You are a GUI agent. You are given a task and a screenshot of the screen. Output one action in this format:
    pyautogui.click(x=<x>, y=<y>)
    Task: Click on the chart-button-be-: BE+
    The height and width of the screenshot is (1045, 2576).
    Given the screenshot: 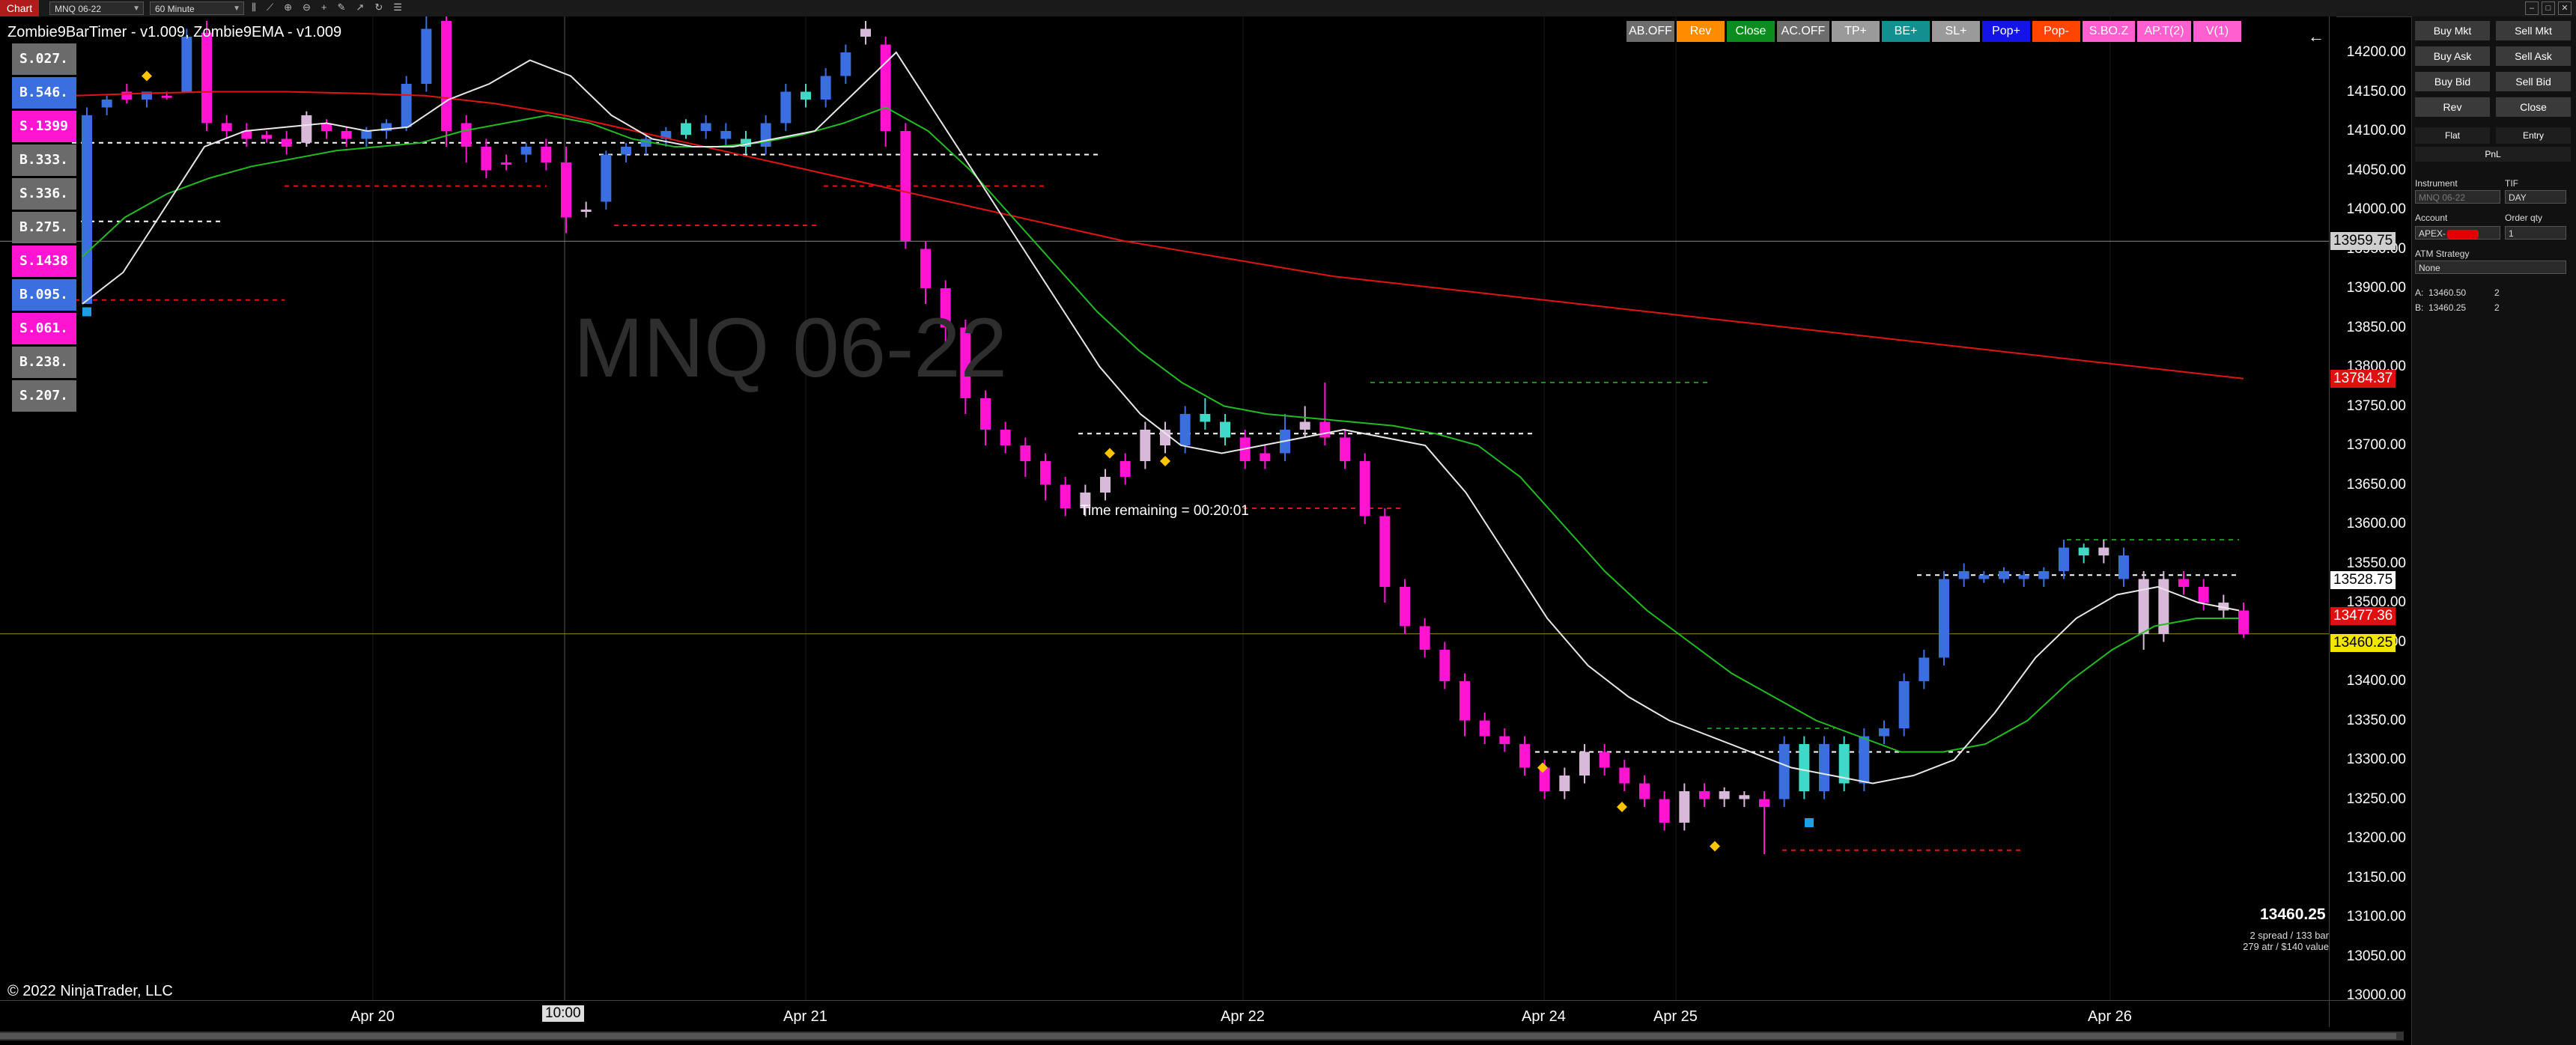 What is the action you would take?
    pyautogui.click(x=1906, y=31)
    